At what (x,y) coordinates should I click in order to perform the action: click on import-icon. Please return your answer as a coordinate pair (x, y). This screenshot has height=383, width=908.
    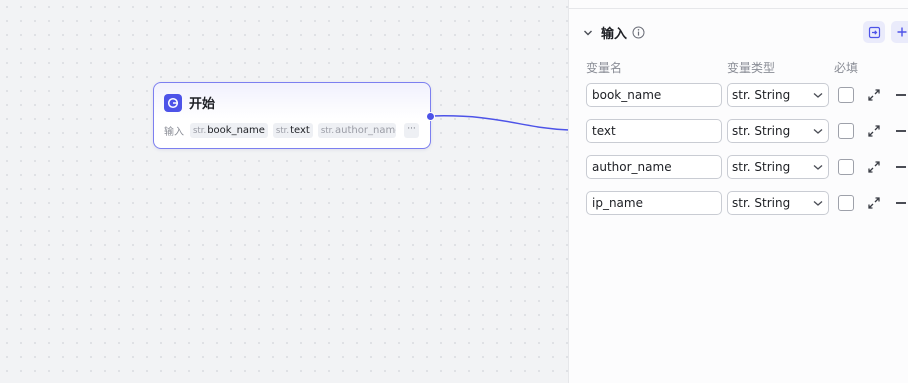
    Looking at the image, I should click on (874, 32).